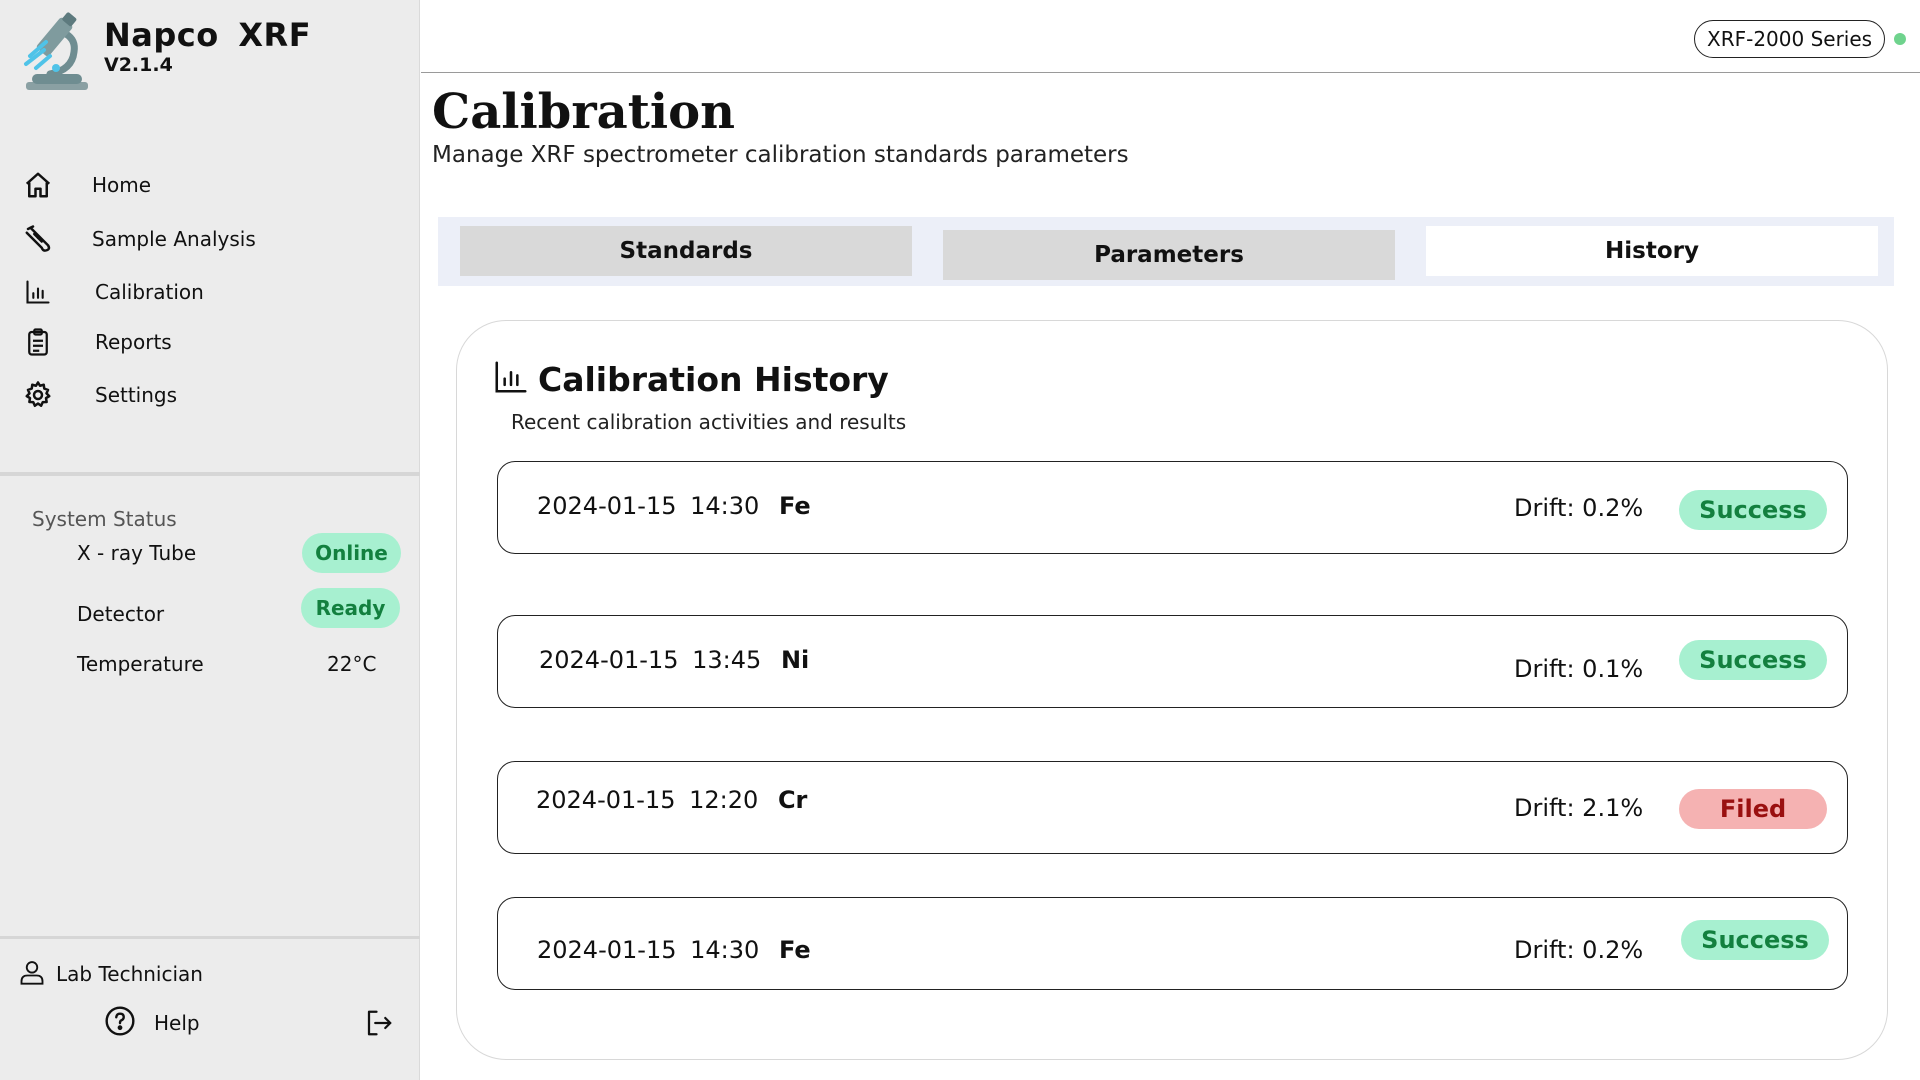  Describe the element at coordinates (140, 664) in the screenshot. I see `status-label-temperature: Temperature` at that location.